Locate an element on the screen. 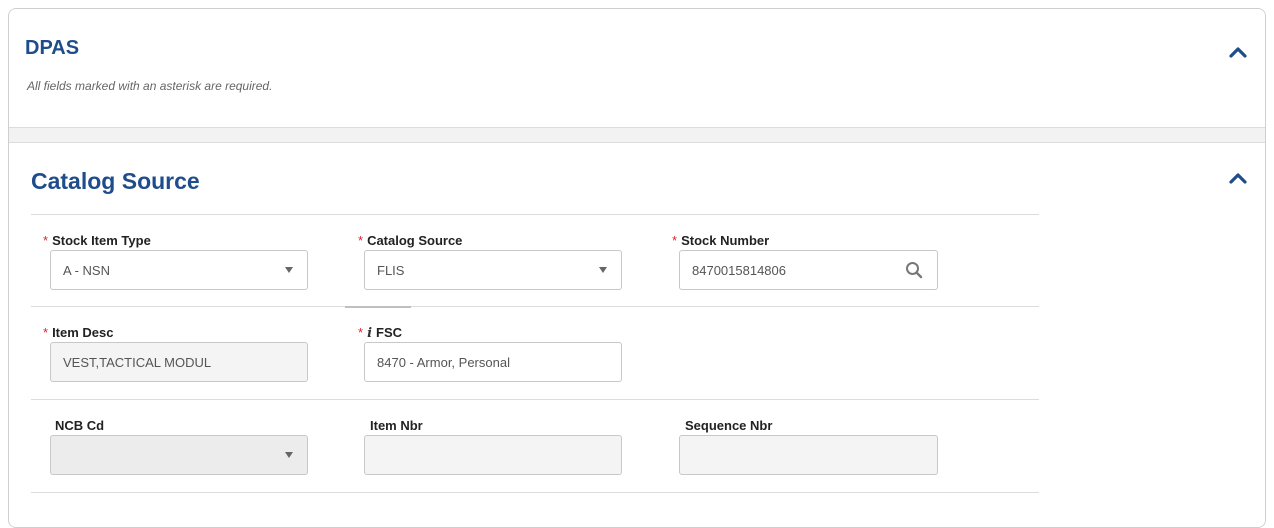 The image size is (1274, 528). item-nbr-input is located at coordinates (493, 455).